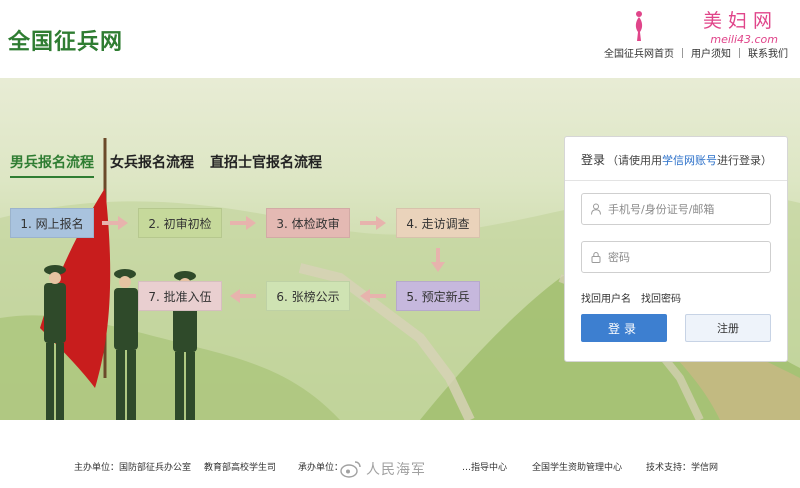 This screenshot has height=488, width=800. Describe the element at coordinates (438, 260) in the screenshot. I see `arrow-down-icon` at that location.